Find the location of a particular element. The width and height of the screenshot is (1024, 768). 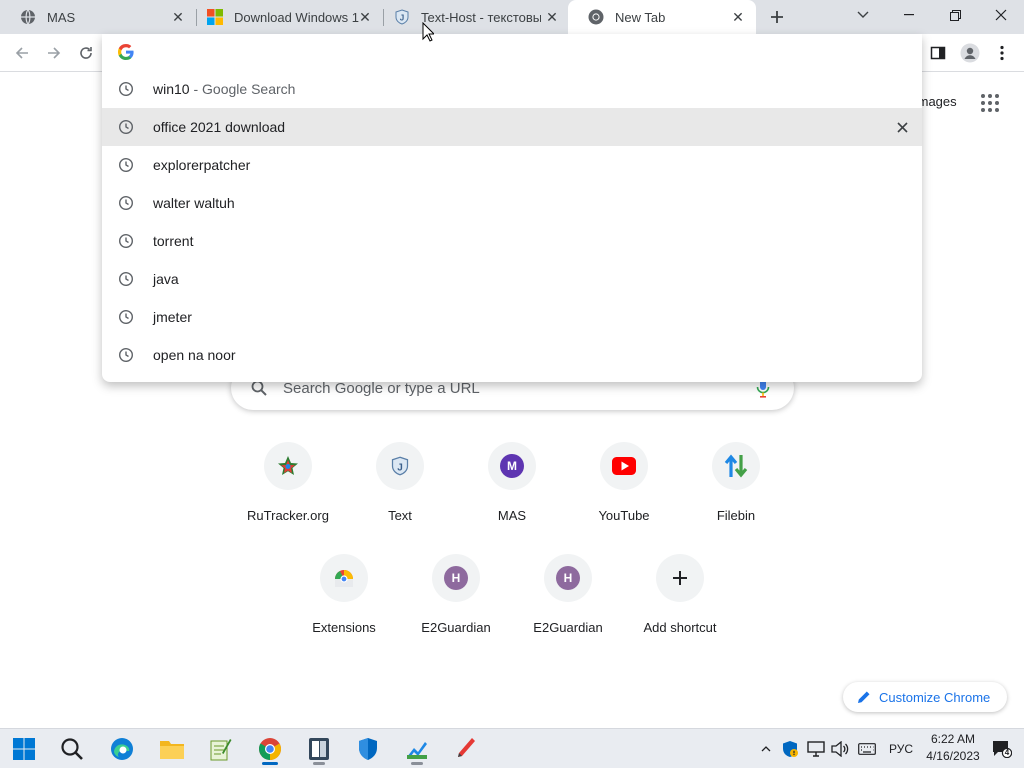

taskbar-paint-app is located at coordinates (466, 749).